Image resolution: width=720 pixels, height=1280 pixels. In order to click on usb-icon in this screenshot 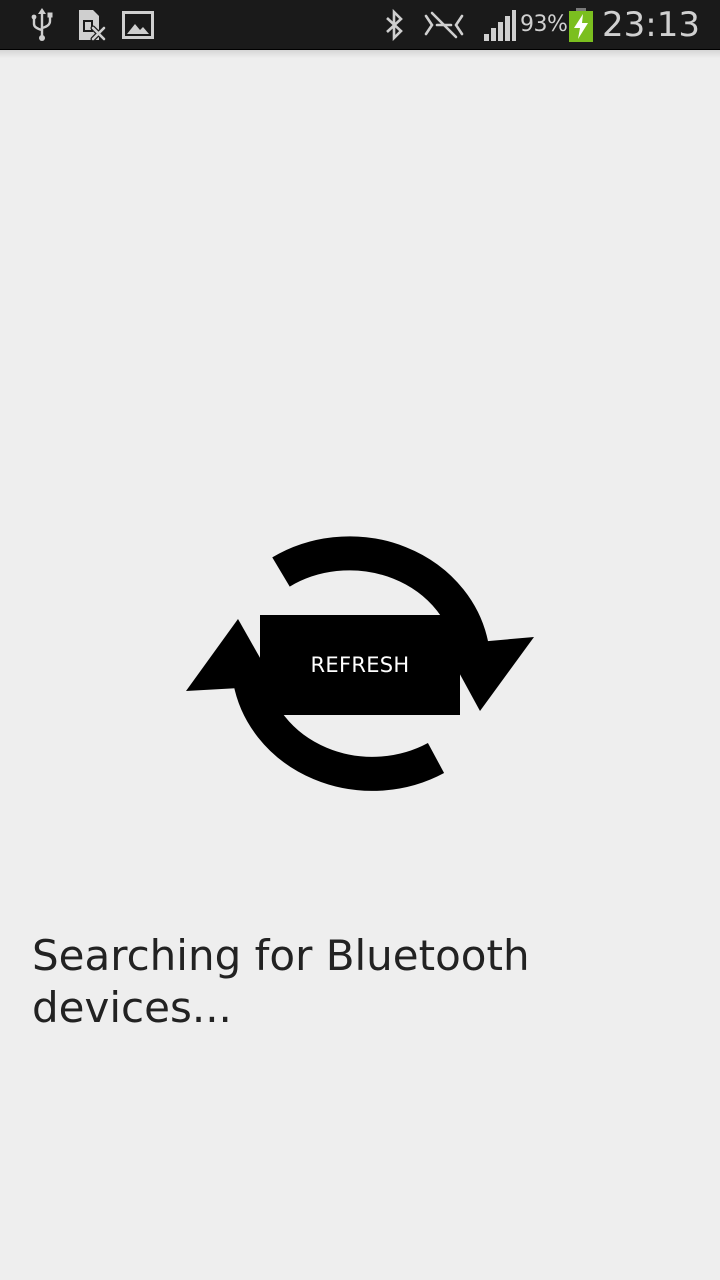, I will do `click(42, 25)`.